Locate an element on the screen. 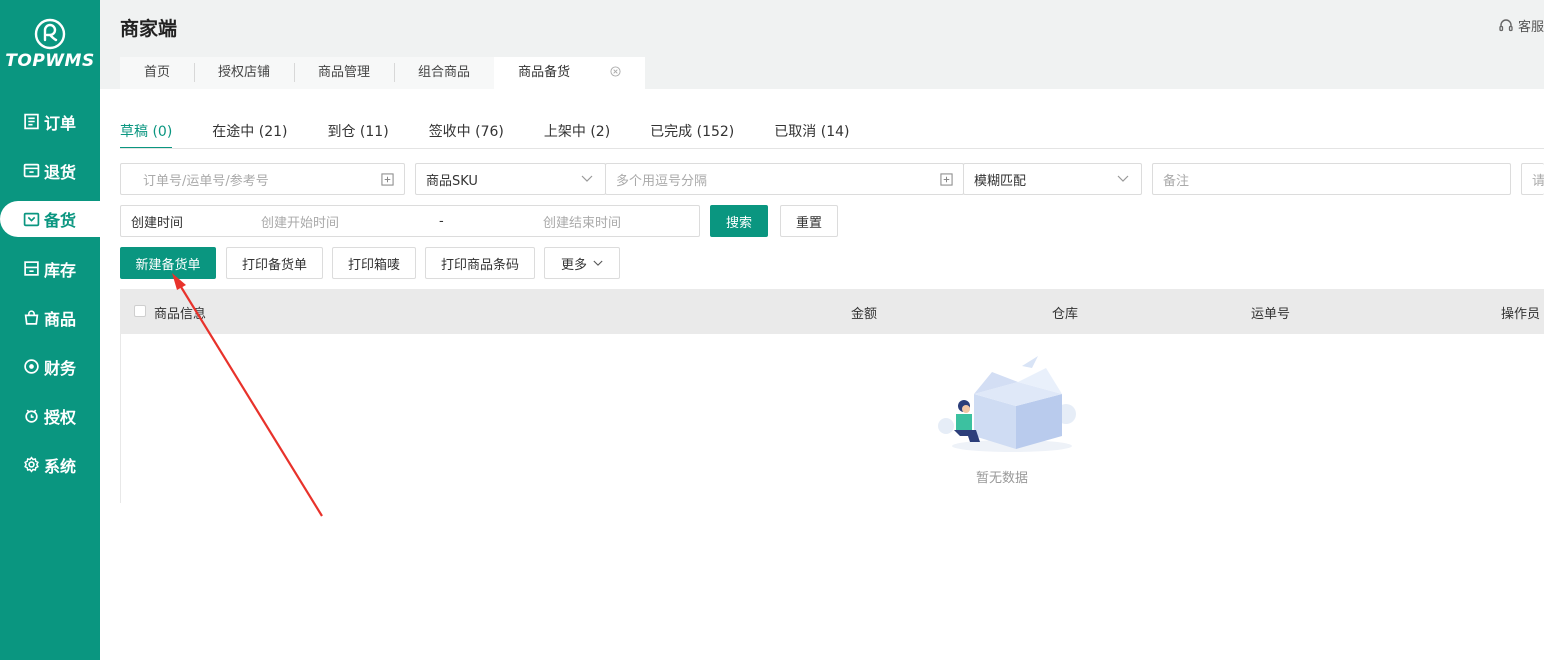  inventory-icon is located at coordinates (31, 268).